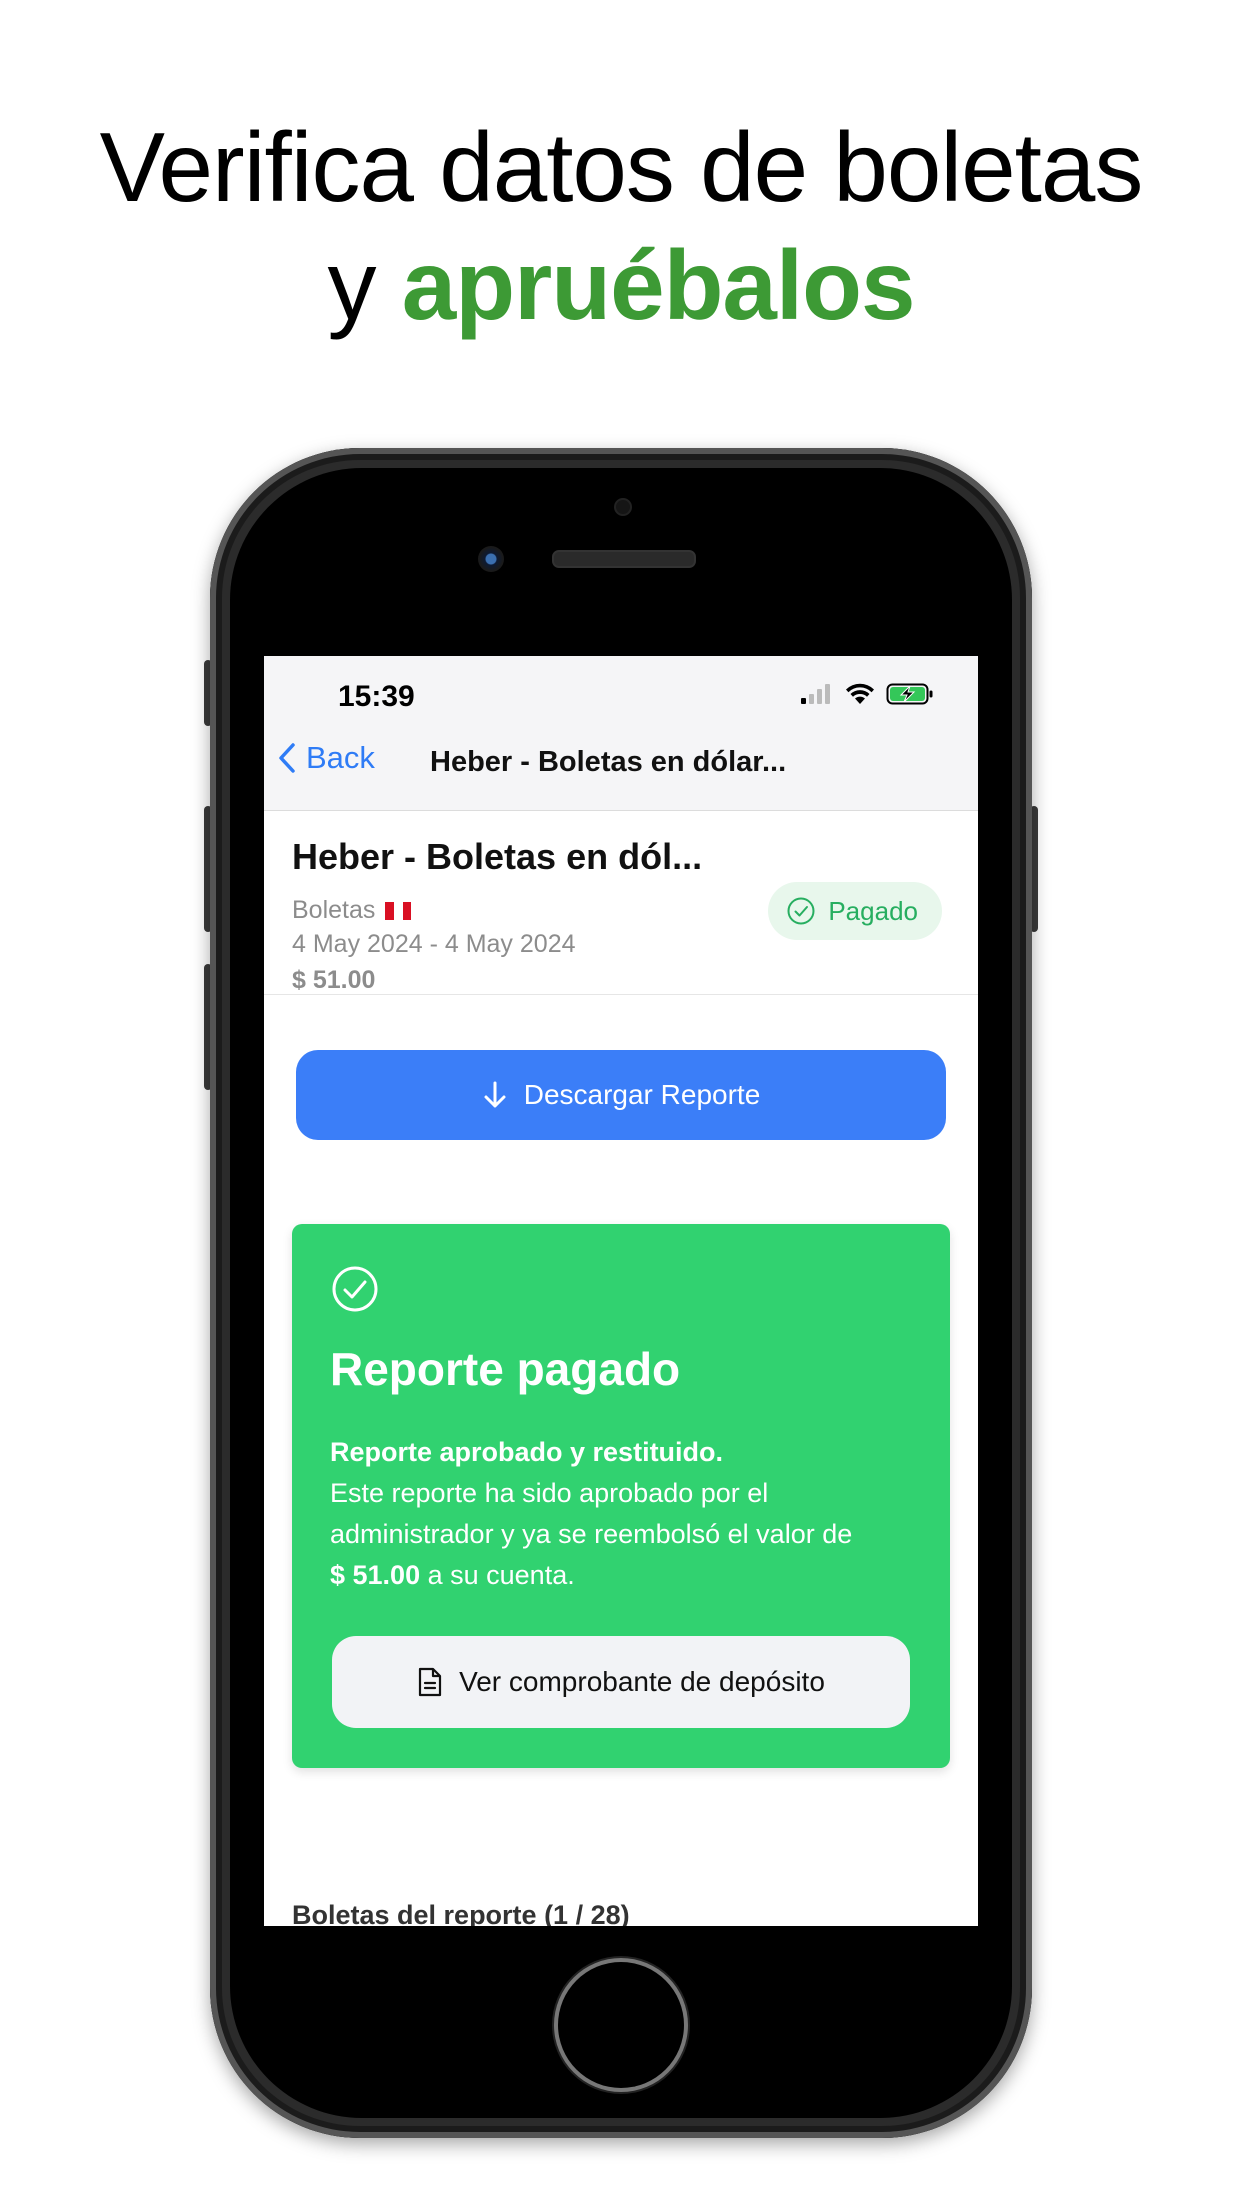  I want to click on view-receipt-button: Ver comprobante de depósito, so click(621, 1682).